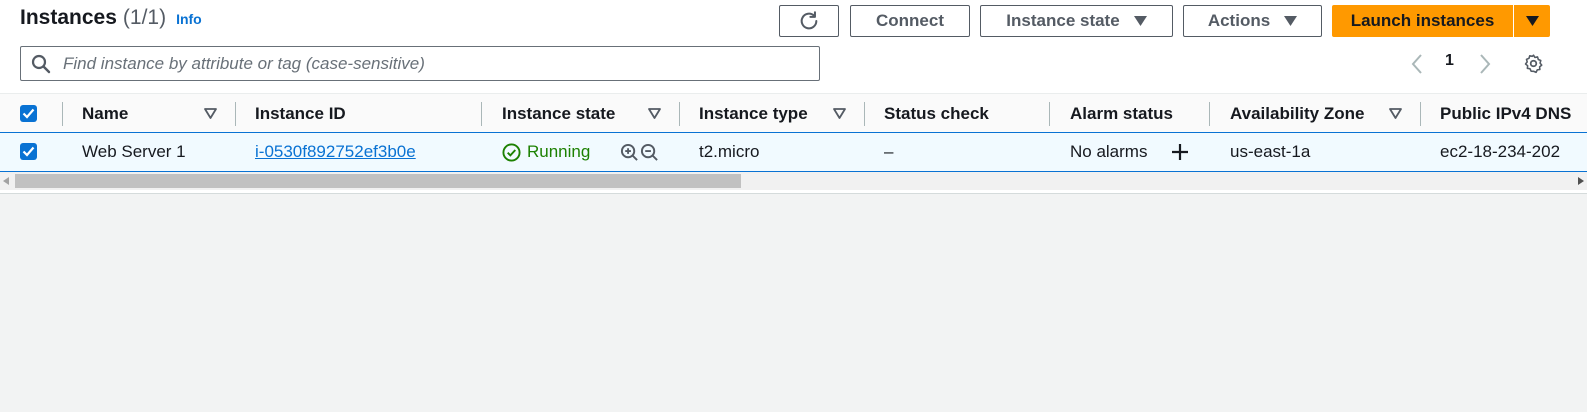 The height and width of the screenshot is (412, 1587). What do you see at coordinates (300, 113) in the screenshot?
I see `column-header-instance-id: Instance ID` at bounding box center [300, 113].